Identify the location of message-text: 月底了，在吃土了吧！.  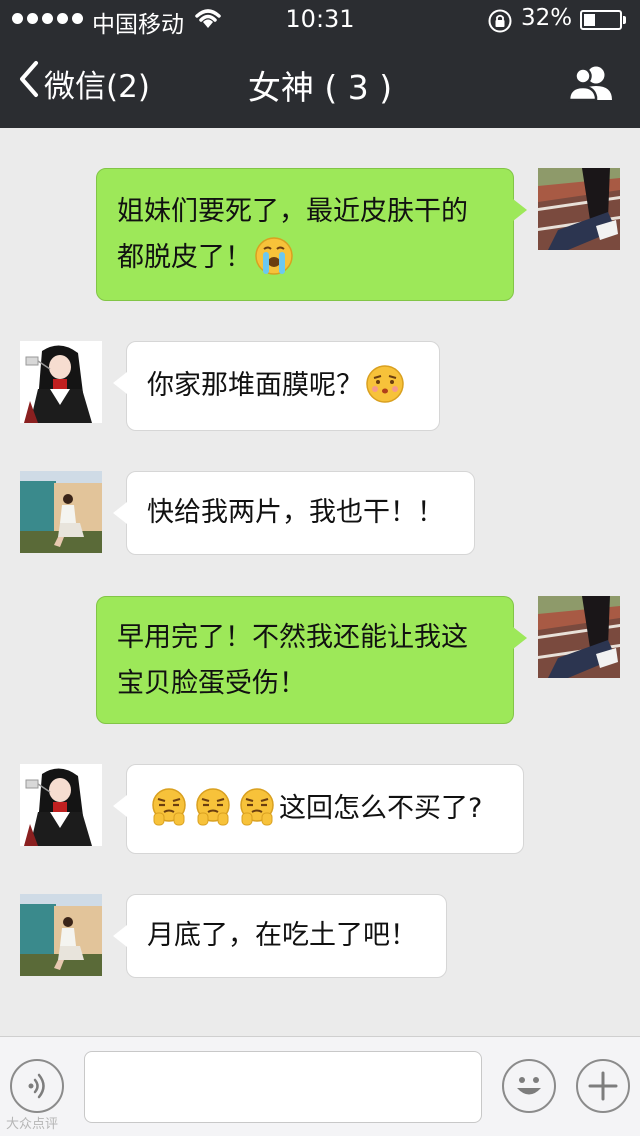
(282, 935).